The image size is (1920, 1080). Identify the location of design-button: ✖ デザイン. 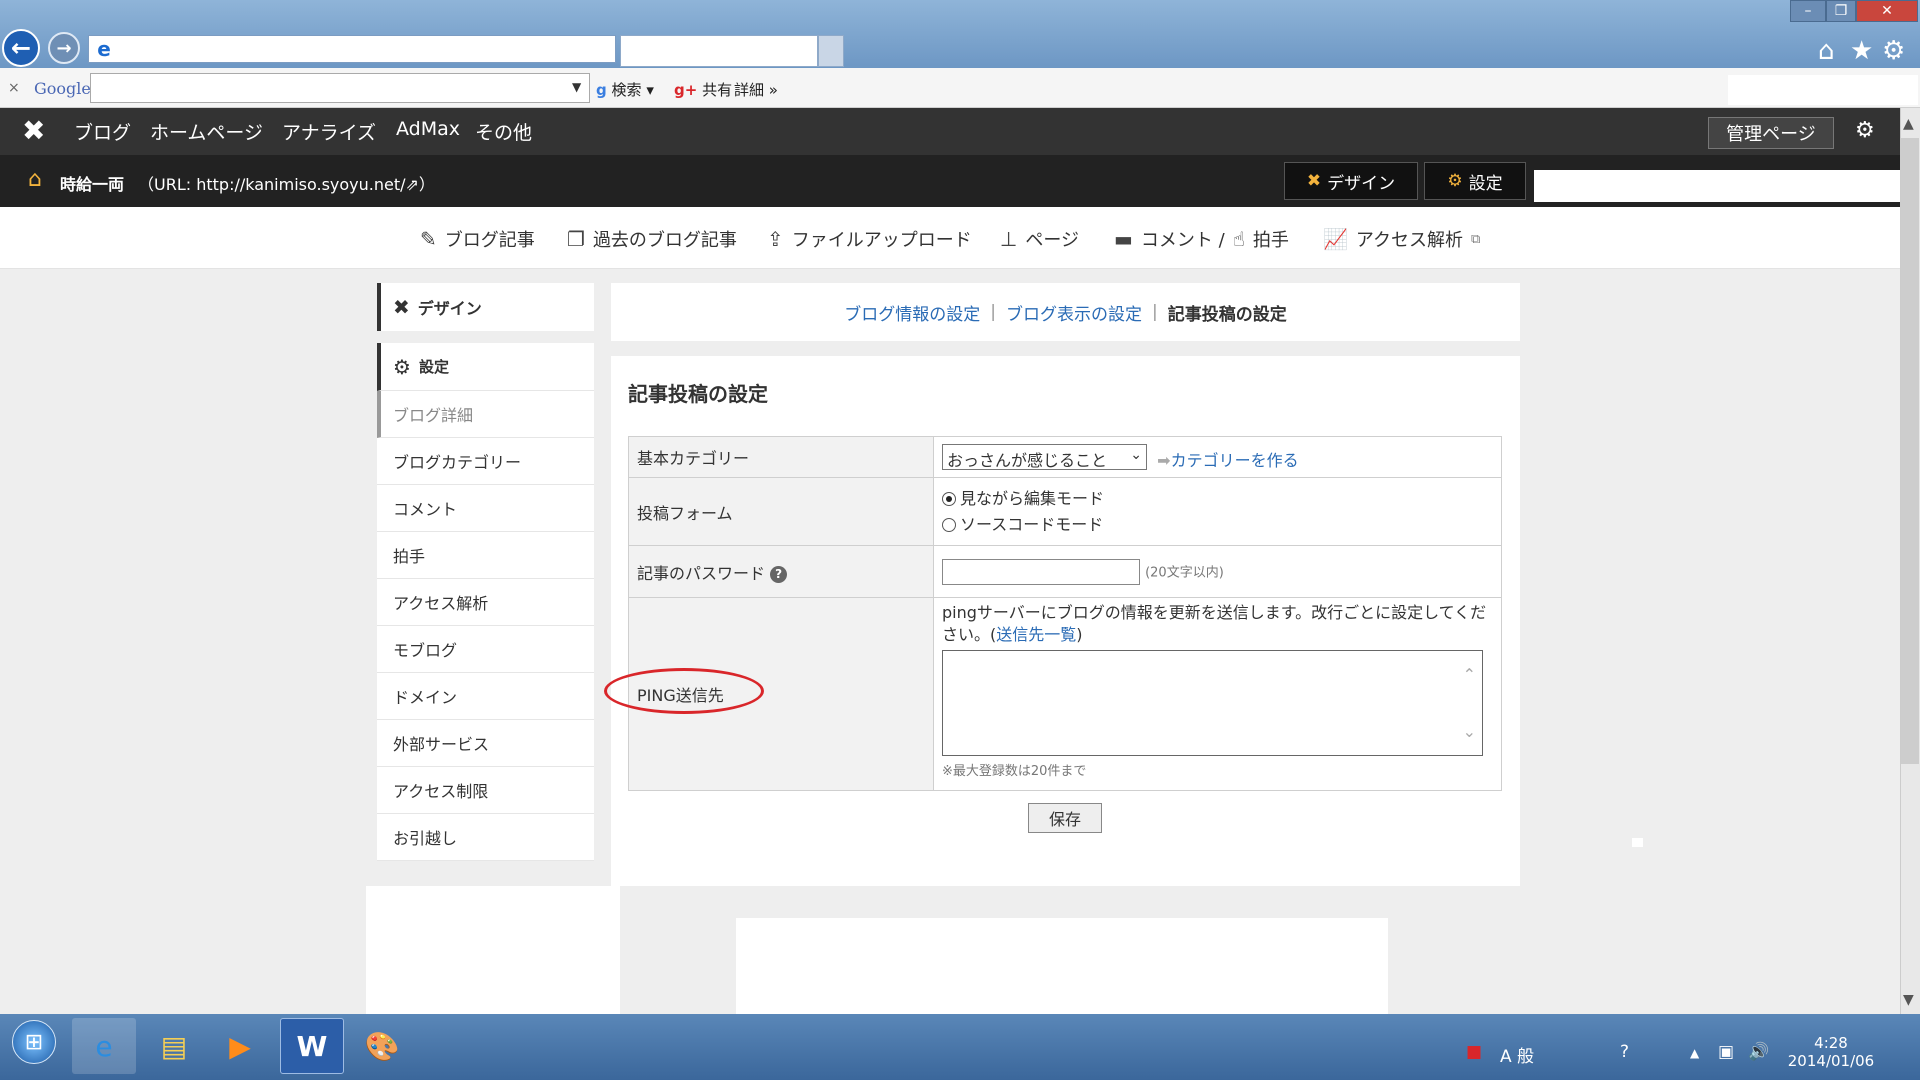
(1351, 181).